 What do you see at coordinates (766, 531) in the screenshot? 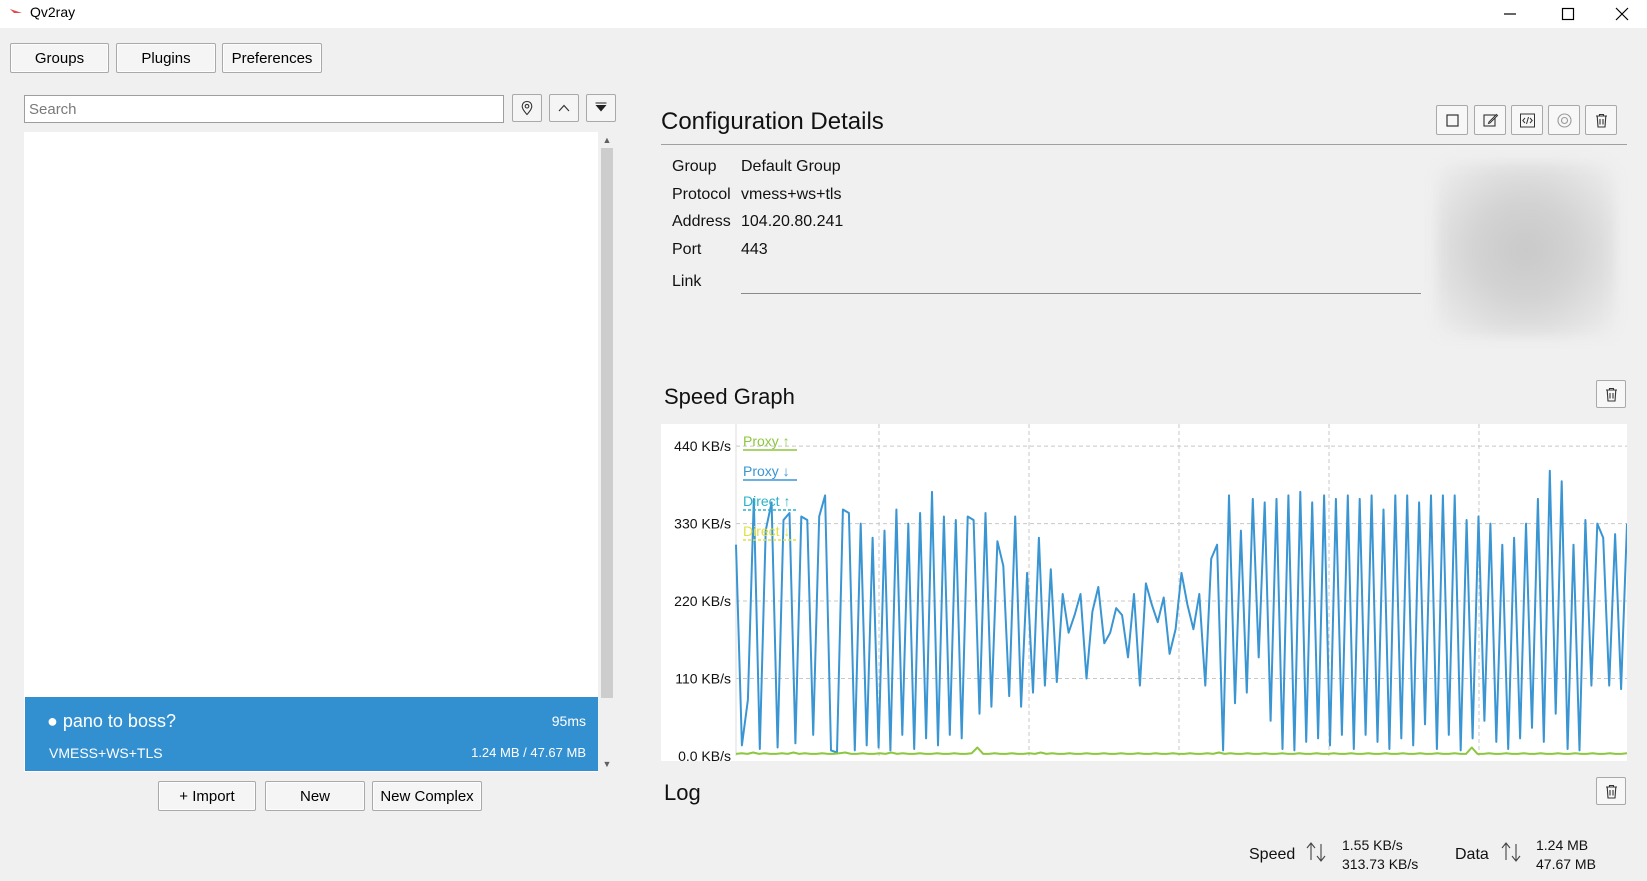
I see `legend-entry: Direct ↓` at bounding box center [766, 531].